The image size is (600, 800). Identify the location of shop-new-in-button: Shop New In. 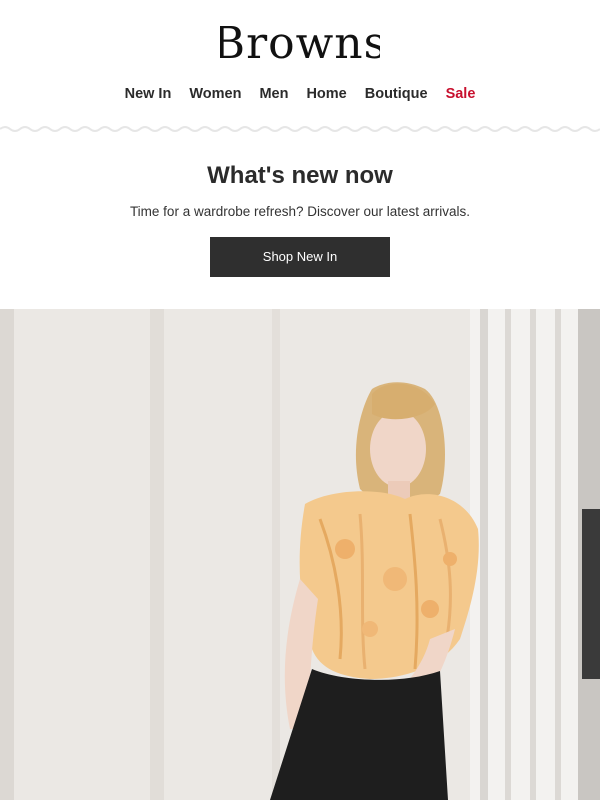
(300, 257).